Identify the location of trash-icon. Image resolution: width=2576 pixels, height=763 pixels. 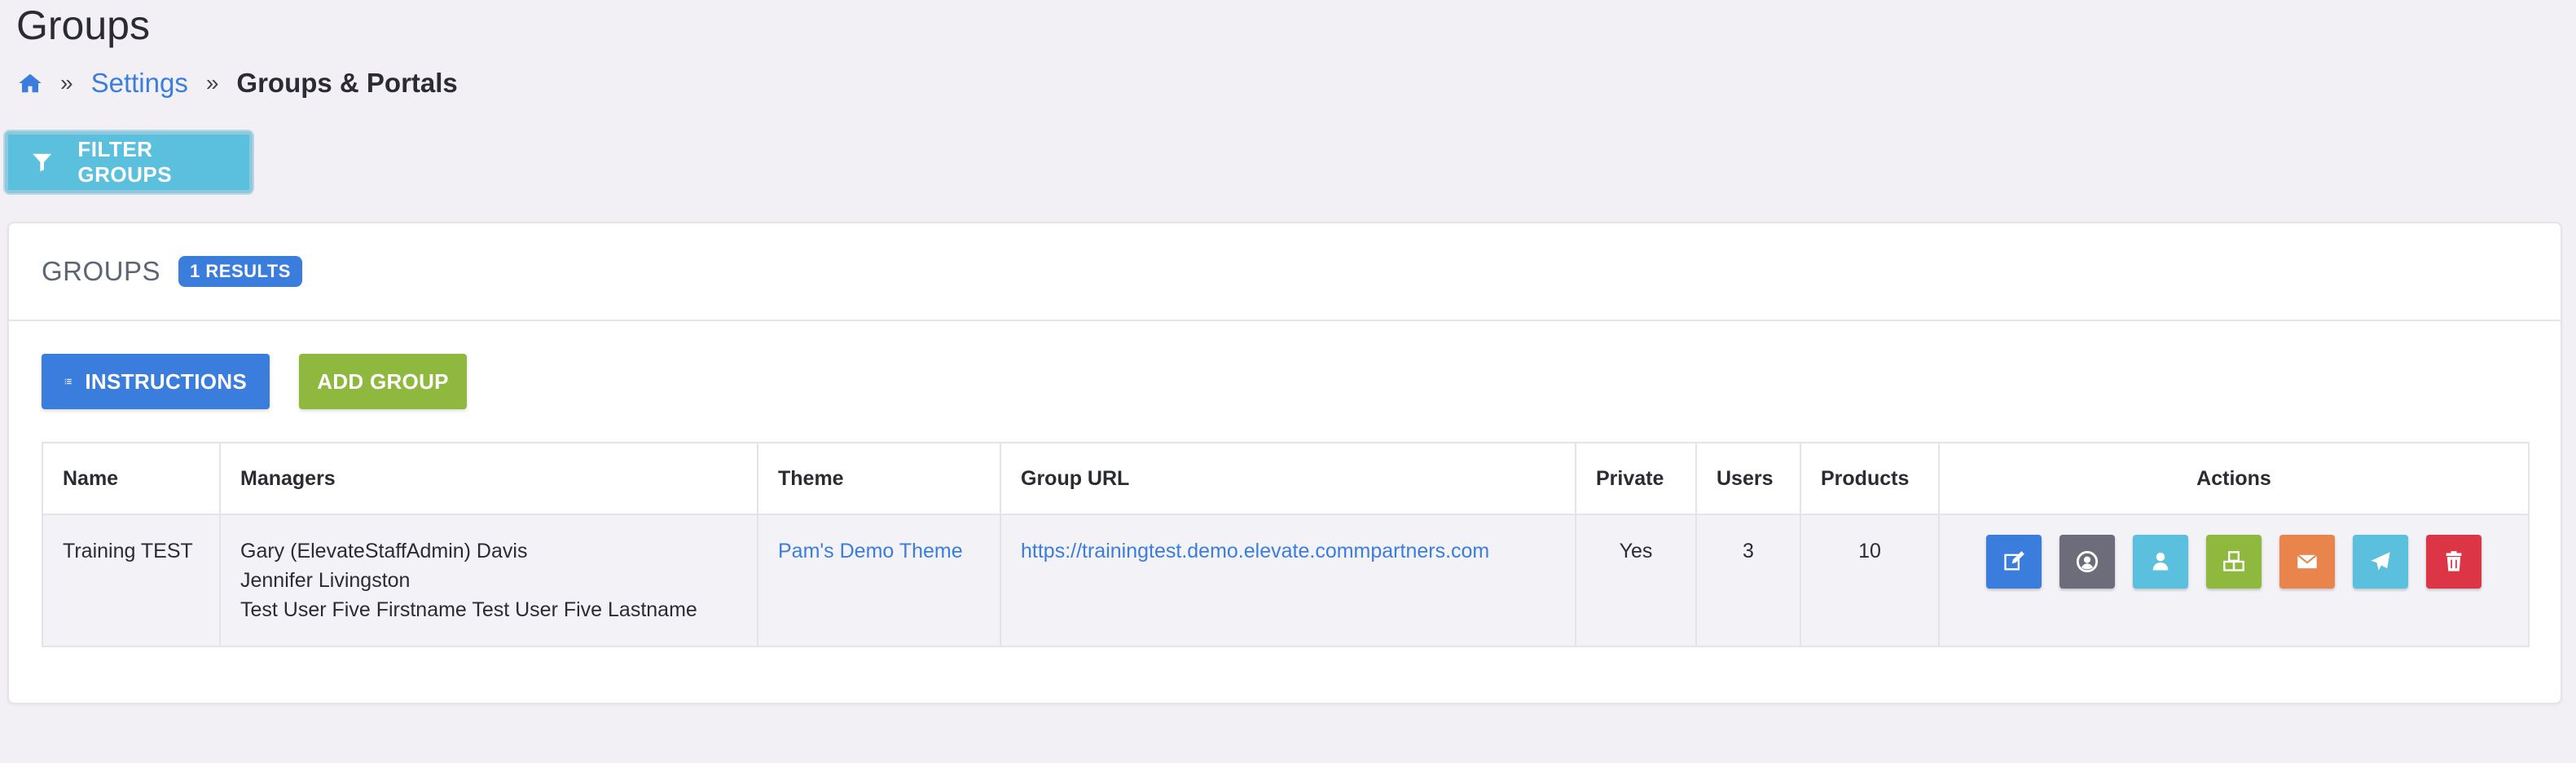
(2454, 561).